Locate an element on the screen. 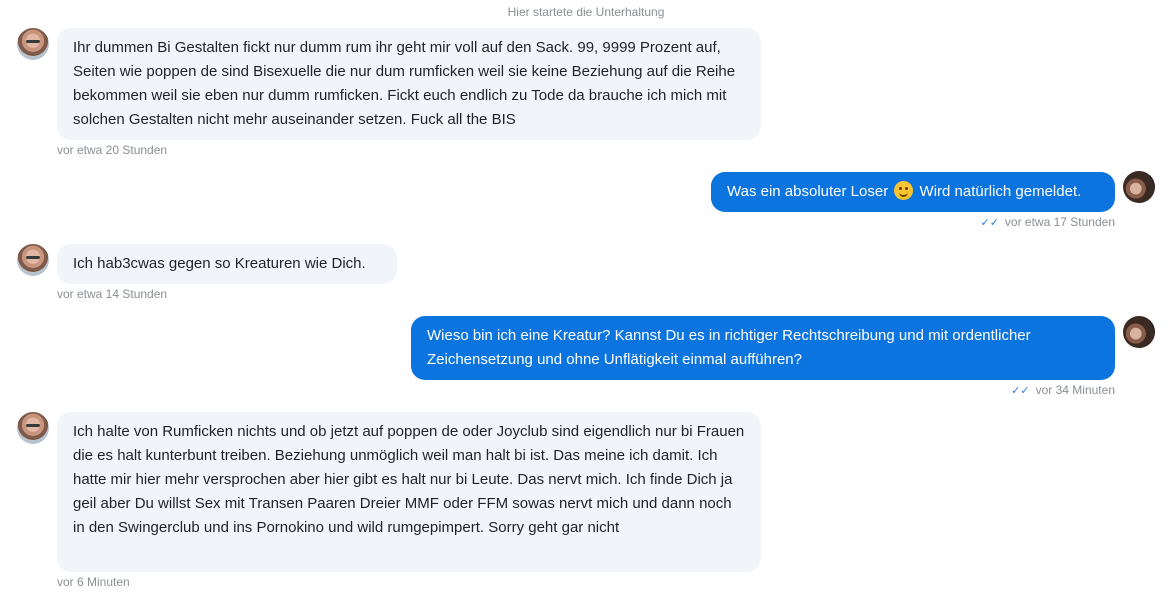 Image resolution: width=1168 pixels, height=594 pixels. message-timestamp: vor etwa 20 Stunden is located at coordinates (112, 150).